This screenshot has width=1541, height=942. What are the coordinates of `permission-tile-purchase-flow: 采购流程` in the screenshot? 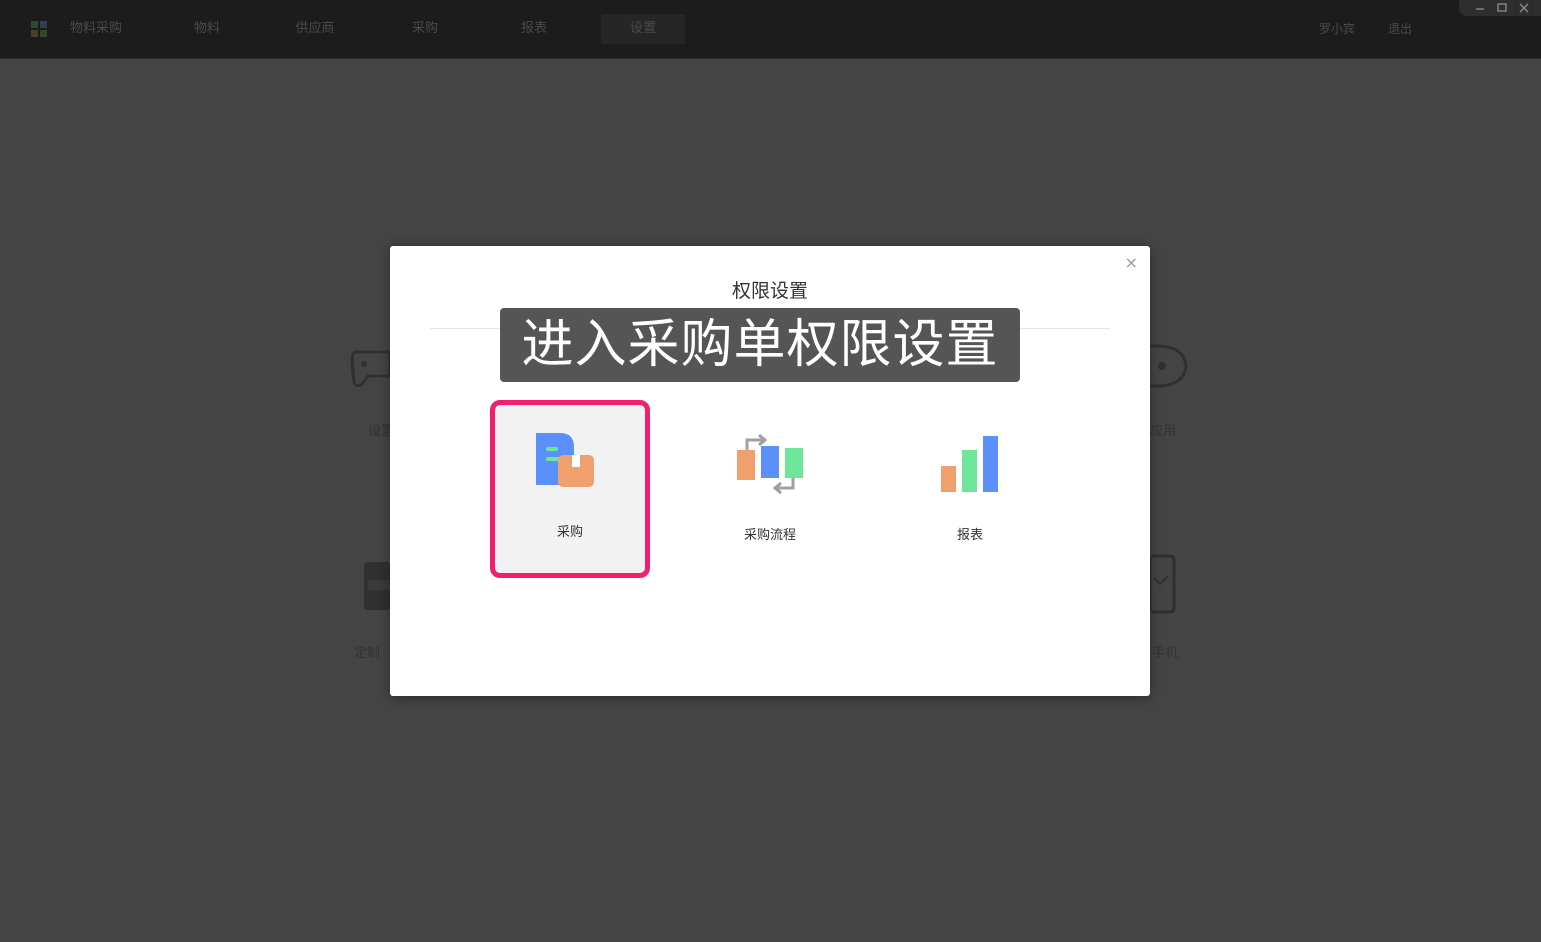 It's located at (770, 489).